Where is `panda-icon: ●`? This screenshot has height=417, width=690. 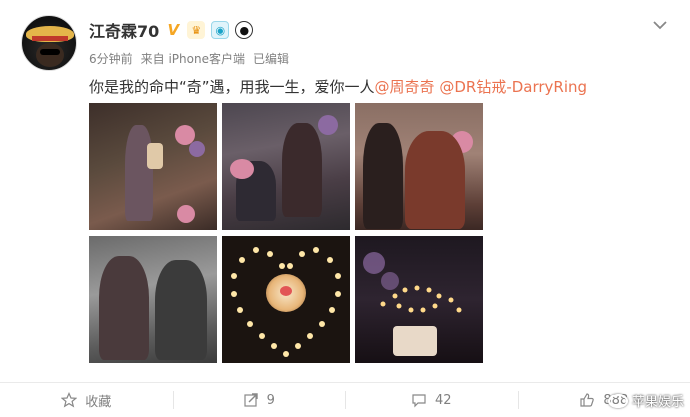
panda-icon: ● is located at coordinates (244, 30).